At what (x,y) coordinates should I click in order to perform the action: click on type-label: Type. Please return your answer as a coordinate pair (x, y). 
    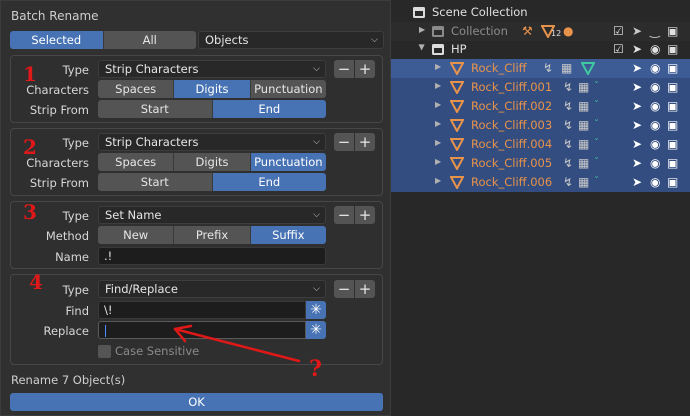
    Looking at the image, I should click on (75, 70).